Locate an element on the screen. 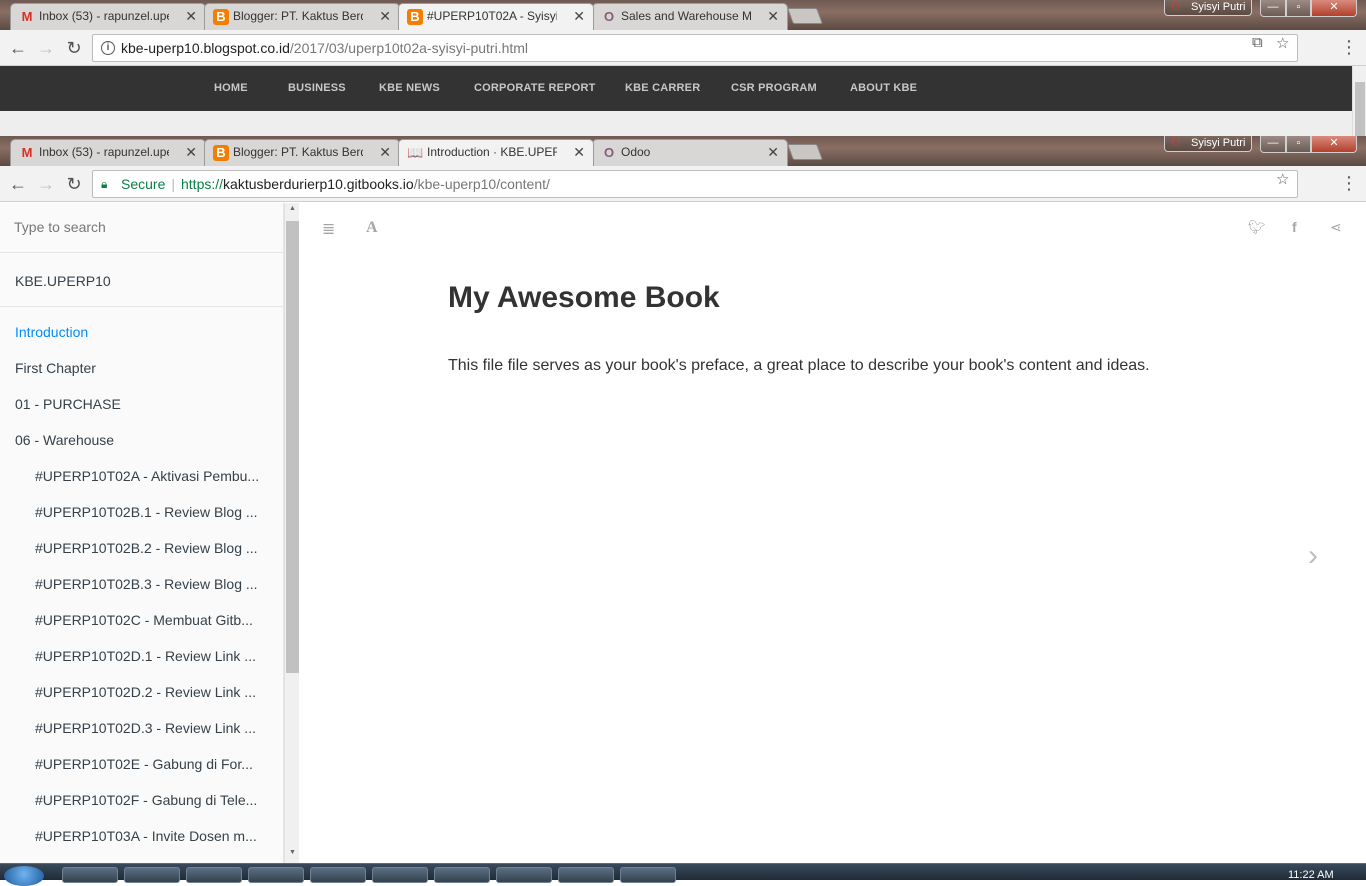 Image resolution: width=1366 pixels, height=886 pixels. scroll-down-arrow-icon: ▼ is located at coordinates (292, 852).